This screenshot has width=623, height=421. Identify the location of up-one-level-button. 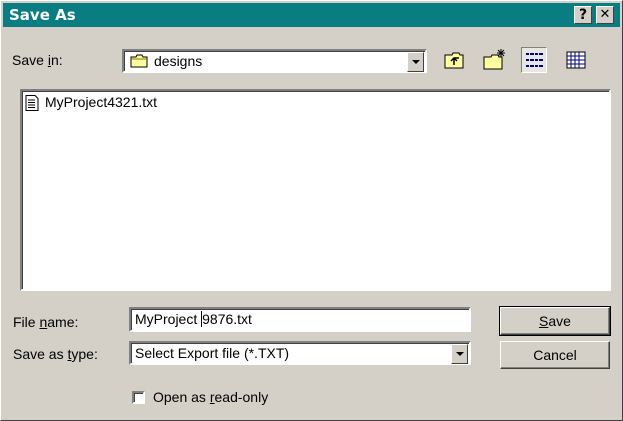
(454, 60).